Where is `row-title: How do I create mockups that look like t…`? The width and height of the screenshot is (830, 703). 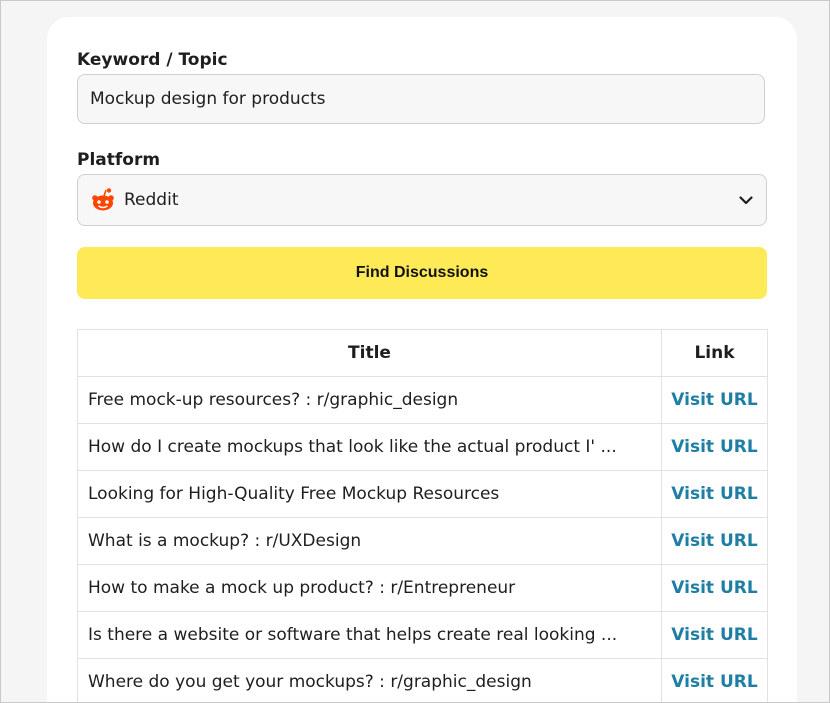 row-title: How do I create mockups that look like t… is located at coordinates (369, 447).